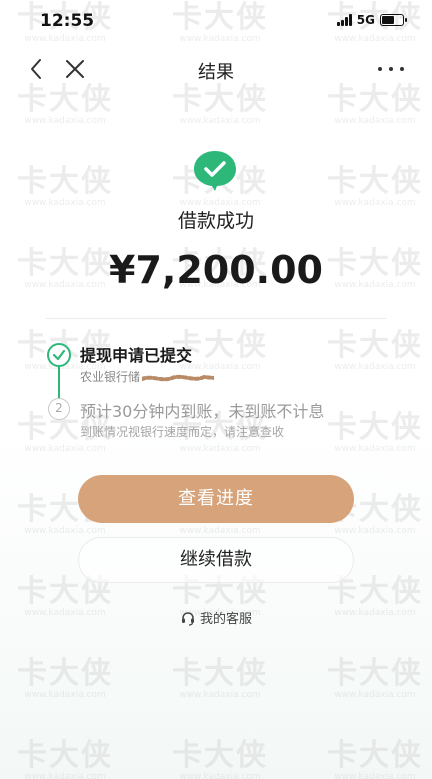  Describe the element at coordinates (216, 499) in the screenshot. I see `view-progress-button: 查看进度` at that location.